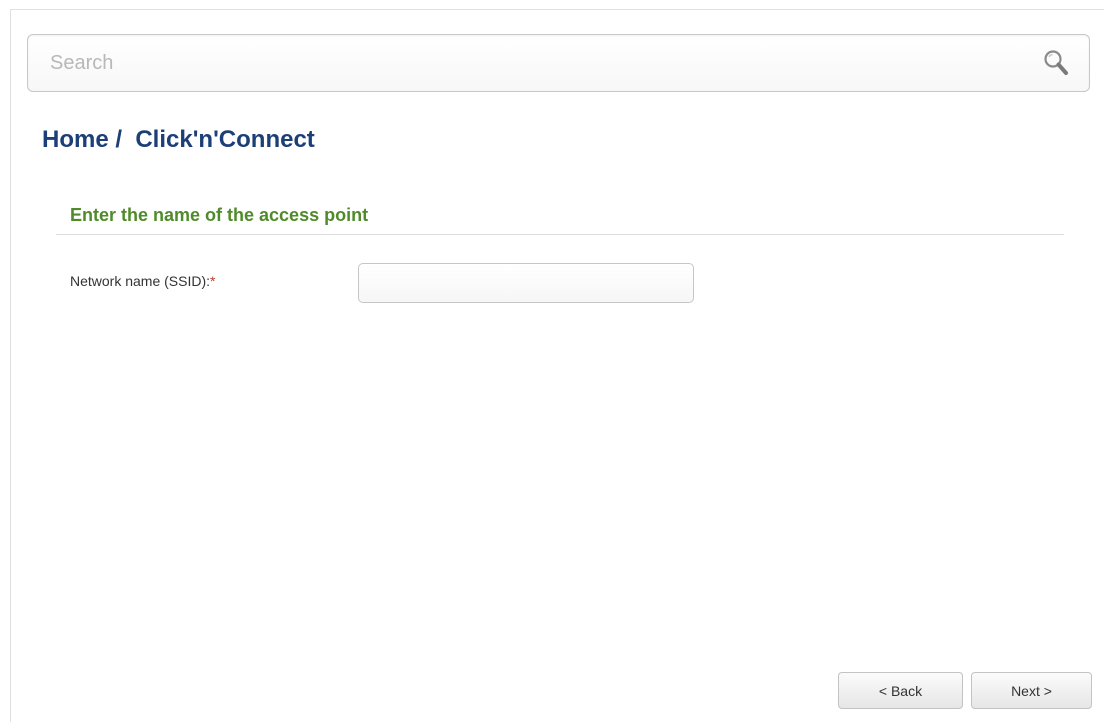  I want to click on section-title: Enter the name of the access point, so click(219, 215).